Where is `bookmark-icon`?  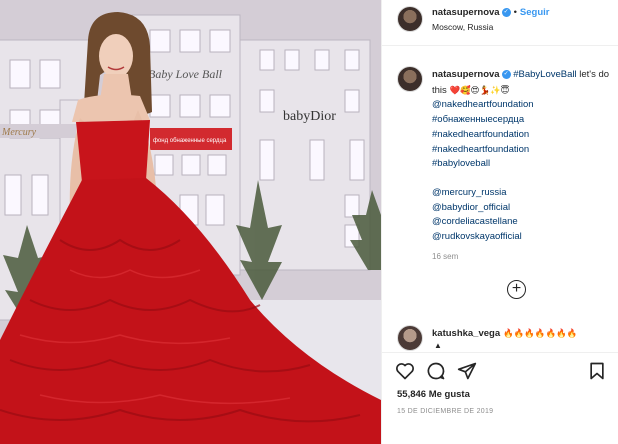
bookmark-icon is located at coordinates (597, 371).